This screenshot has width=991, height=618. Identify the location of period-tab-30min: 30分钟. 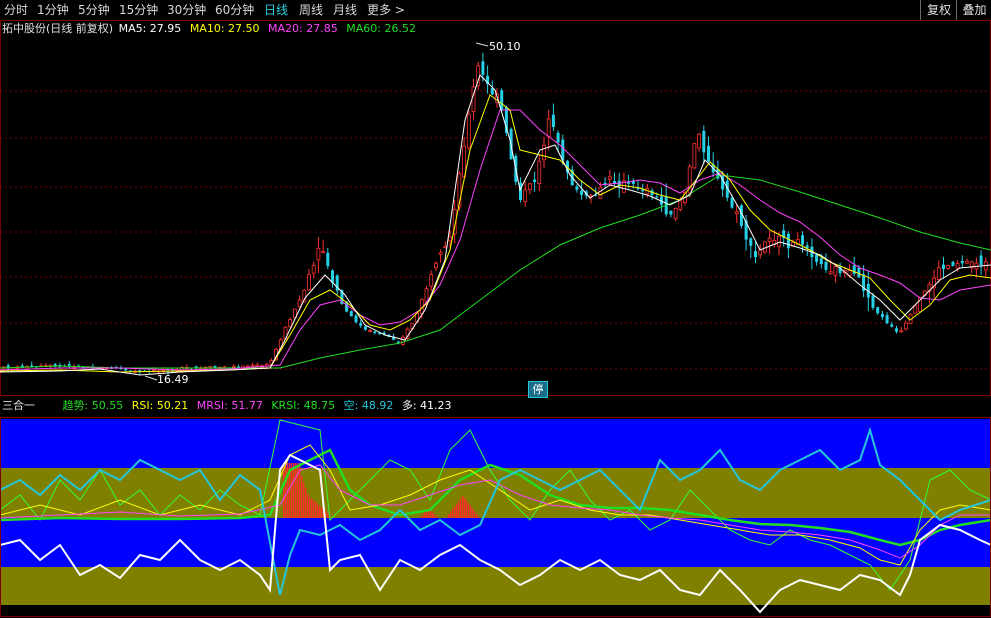
(186, 10).